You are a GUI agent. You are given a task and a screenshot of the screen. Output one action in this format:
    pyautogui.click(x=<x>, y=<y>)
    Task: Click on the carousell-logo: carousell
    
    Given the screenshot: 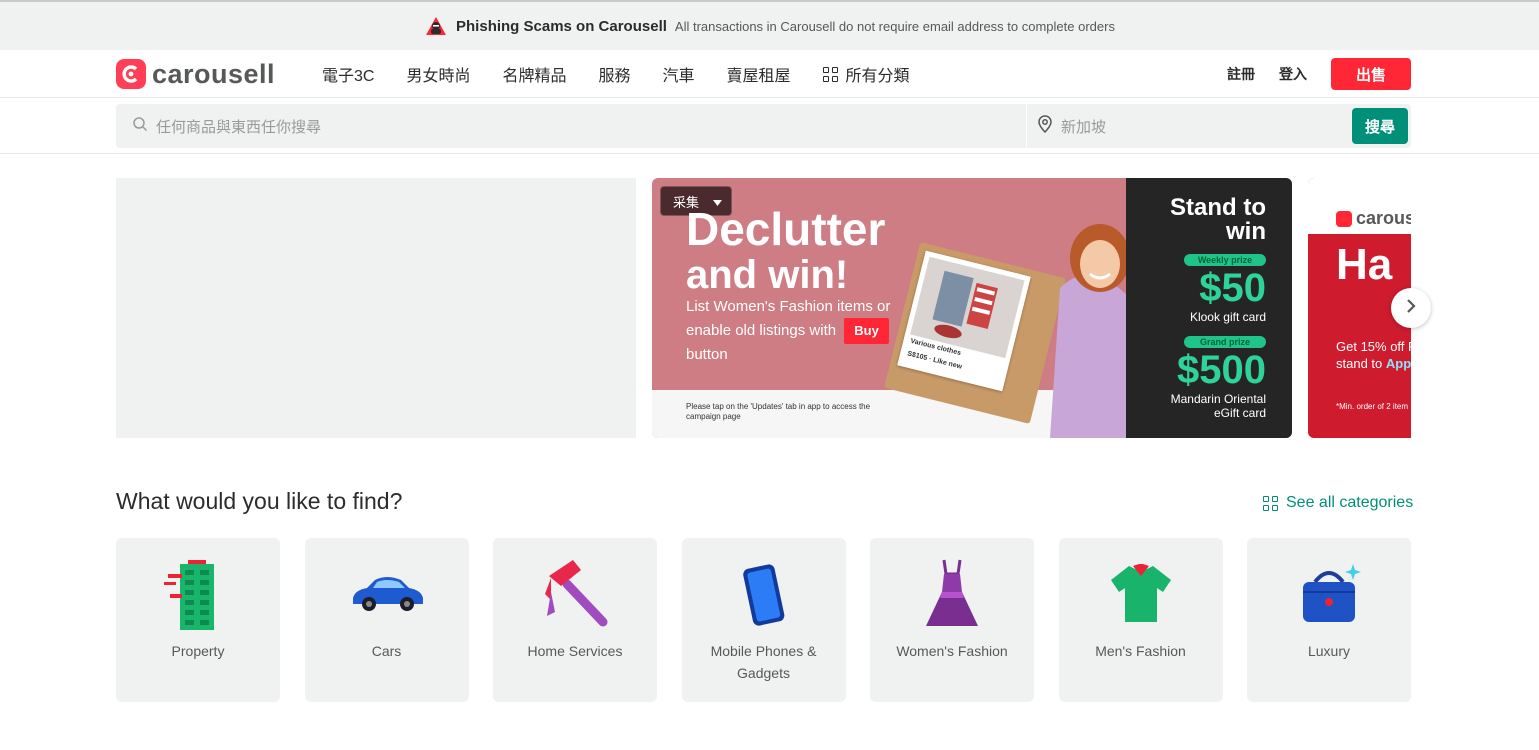 What is the action you would take?
    pyautogui.click(x=195, y=74)
    